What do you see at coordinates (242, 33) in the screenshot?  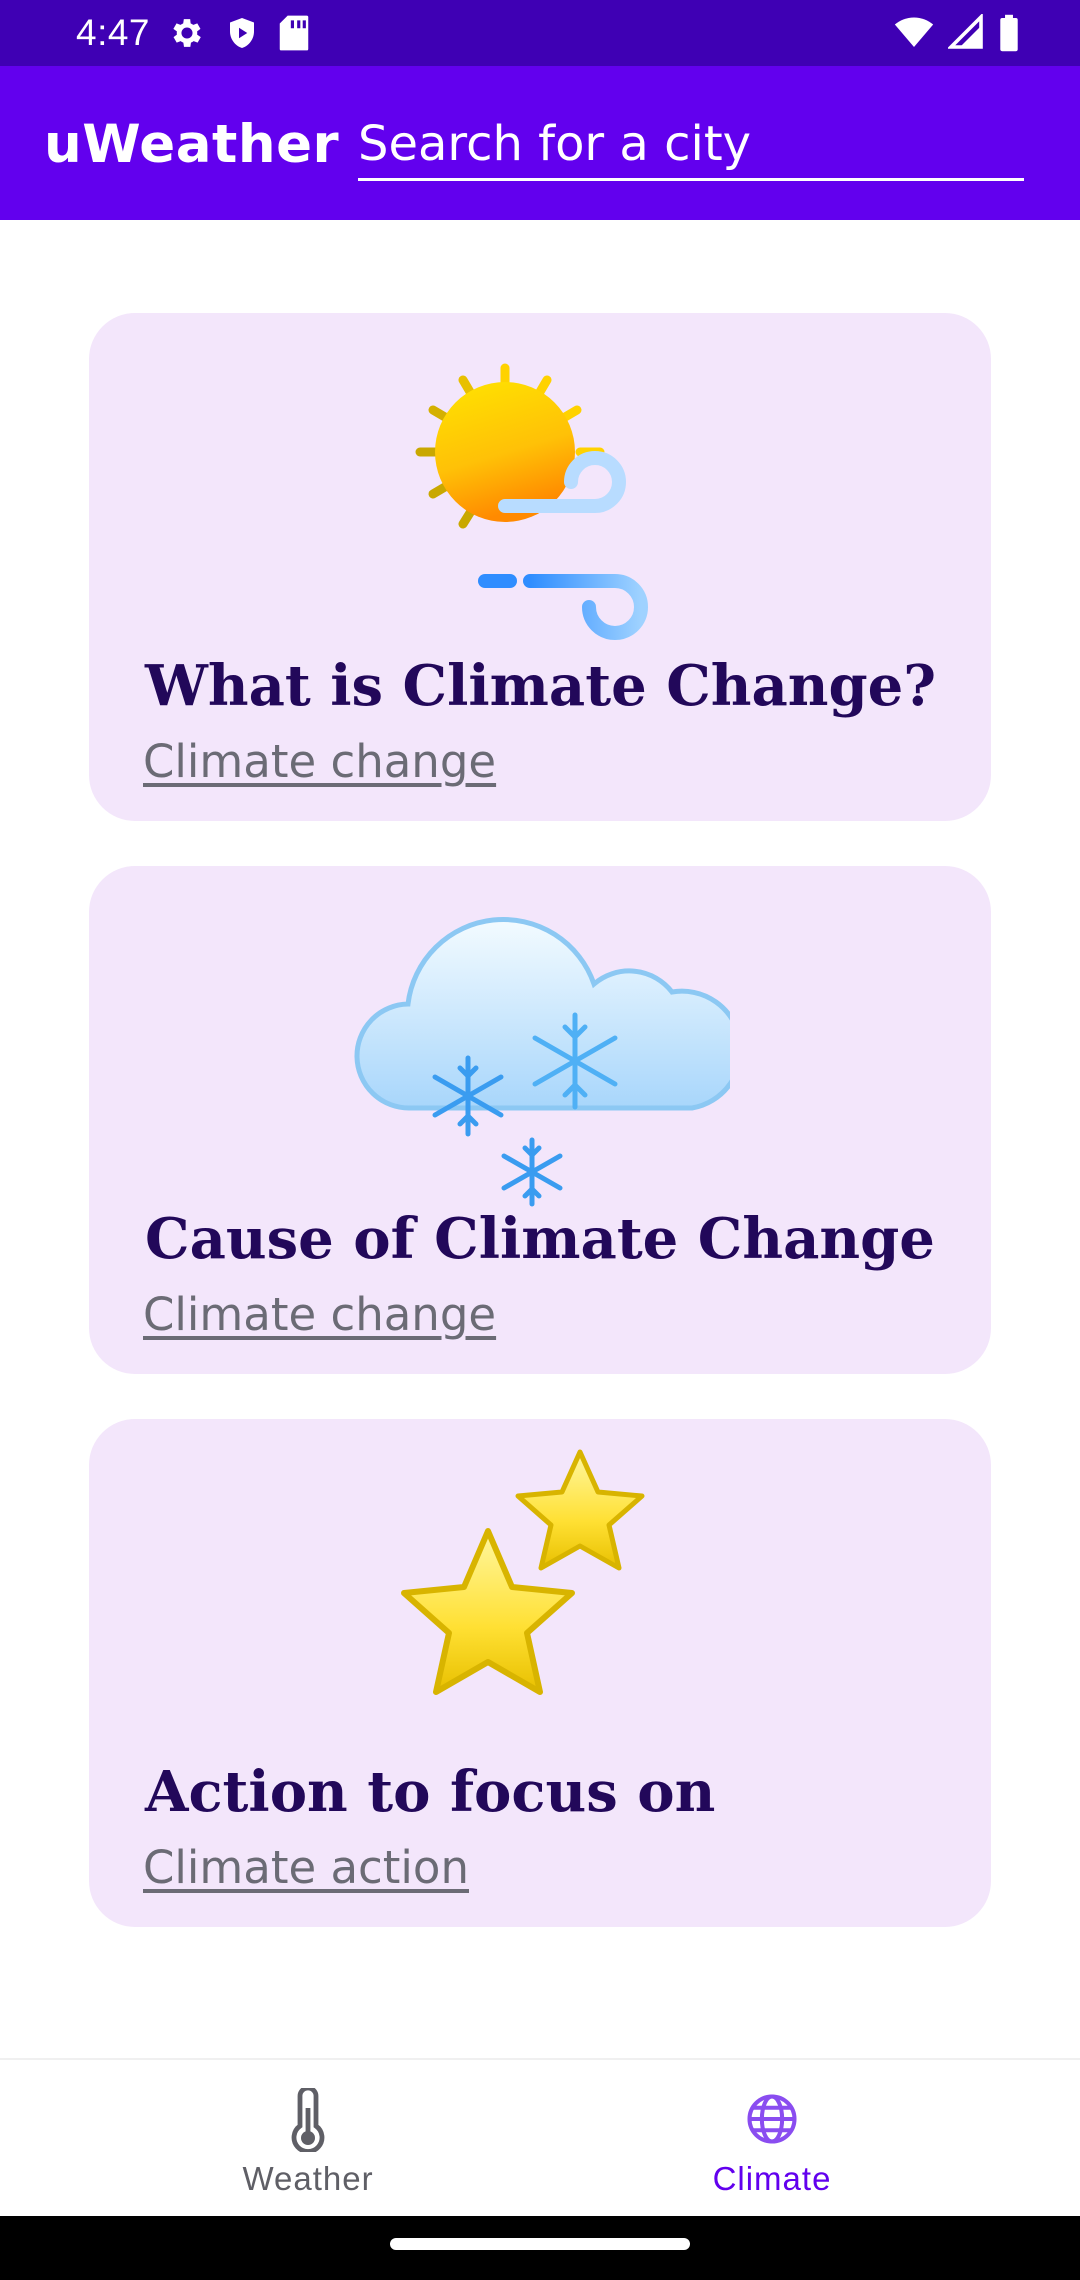 I see `shield-play-icon` at bounding box center [242, 33].